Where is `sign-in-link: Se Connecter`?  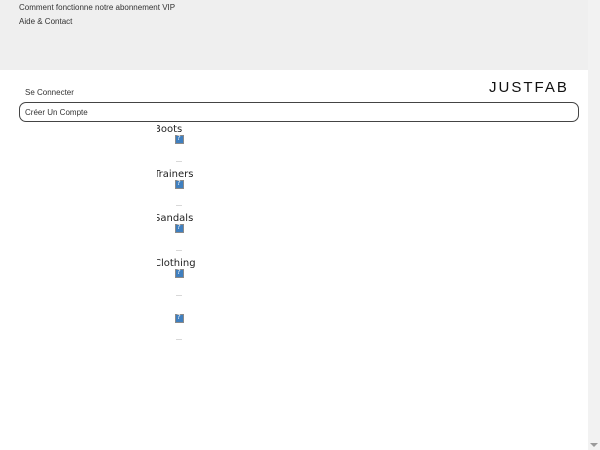 sign-in-link: Se Connecter is located at coordinates (49, 92).